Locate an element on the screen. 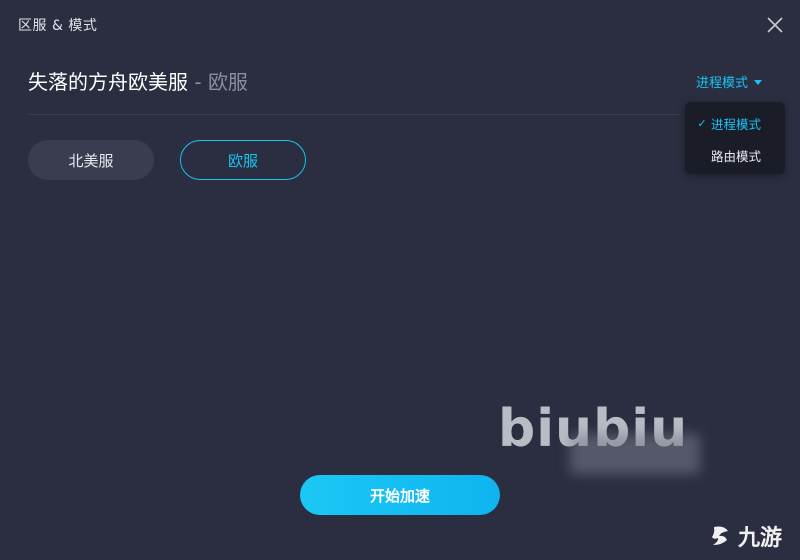 This screenshot has width=800, height=560. region-button-label: 北美服 is located at coordinates (91, 160).